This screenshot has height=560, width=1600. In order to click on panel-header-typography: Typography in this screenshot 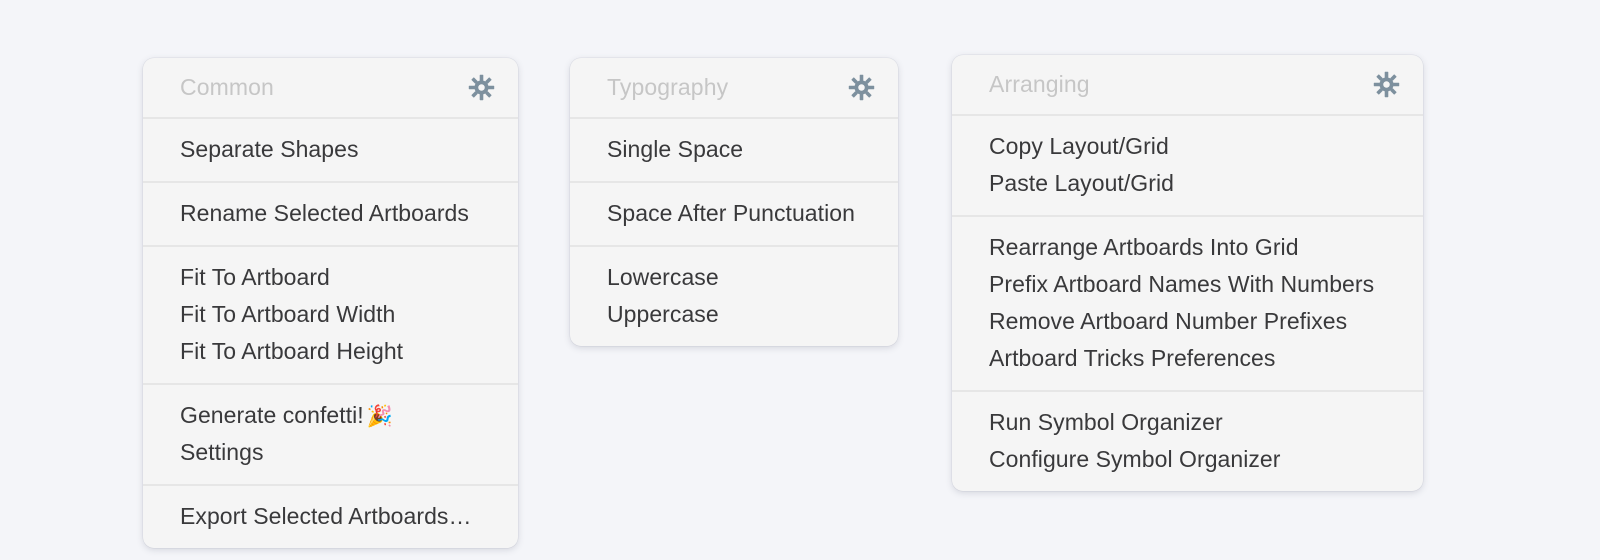, I will do `click(734, 88)`.